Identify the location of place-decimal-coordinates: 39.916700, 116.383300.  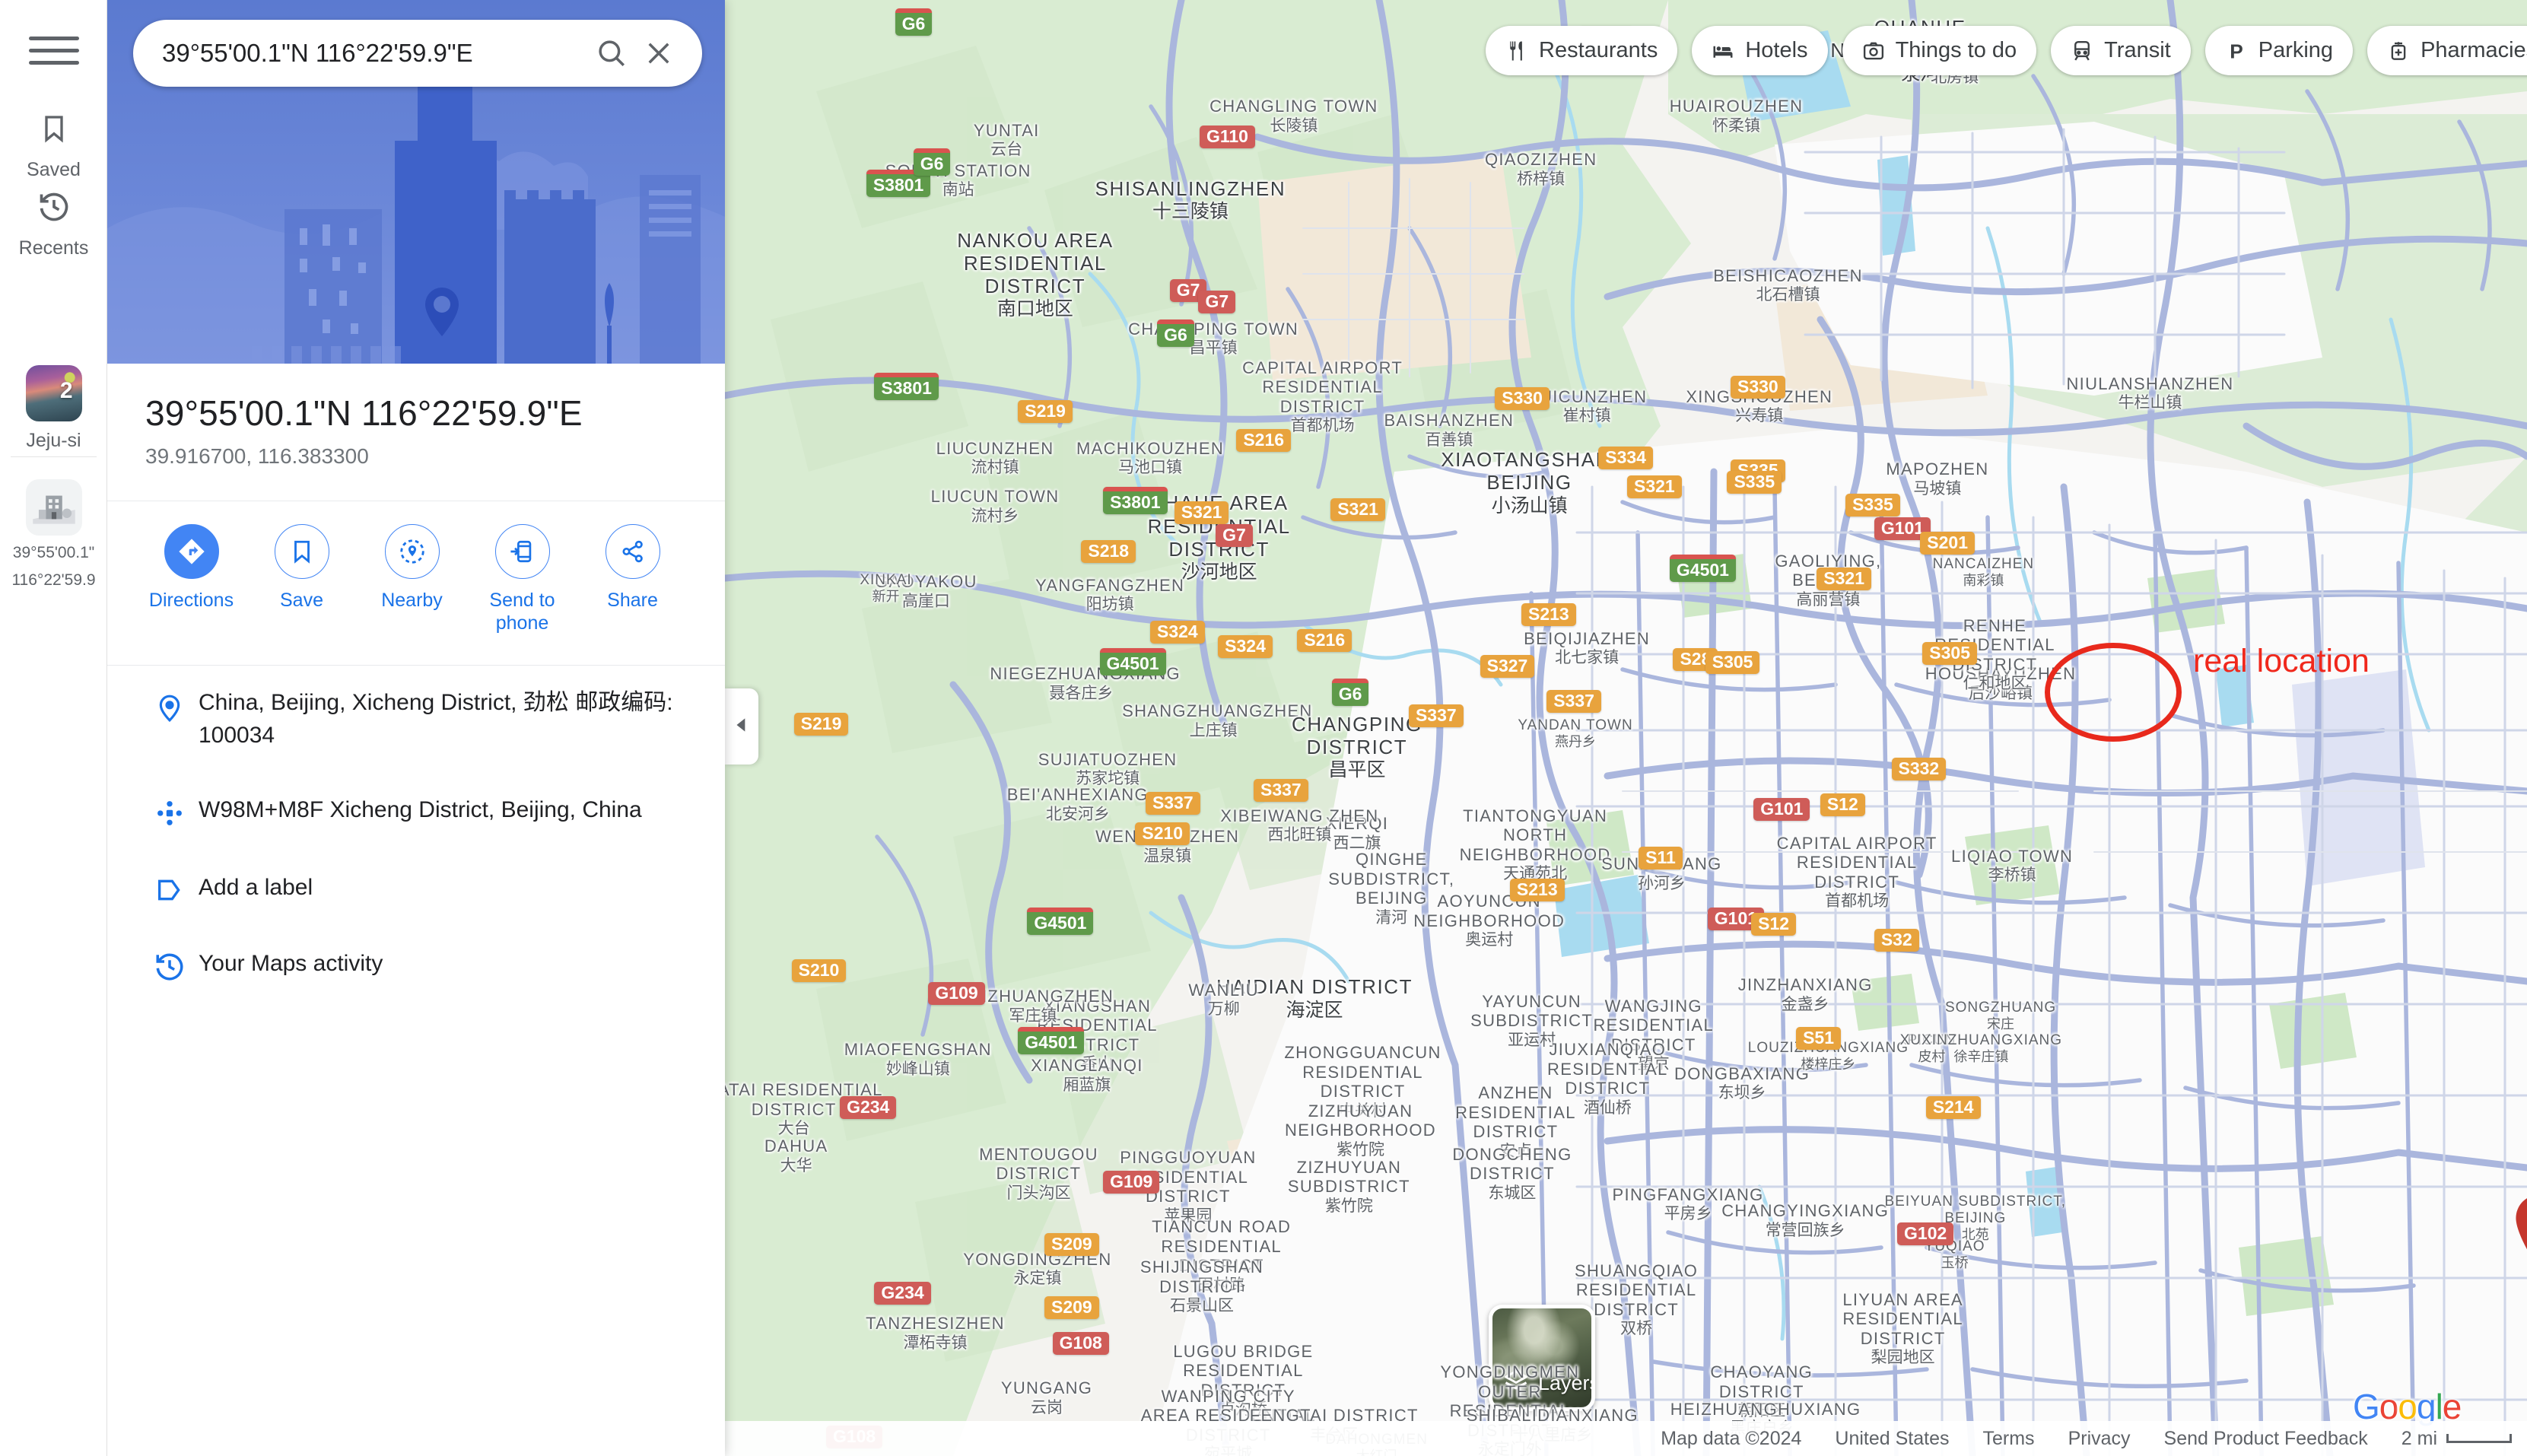
(257, 456).